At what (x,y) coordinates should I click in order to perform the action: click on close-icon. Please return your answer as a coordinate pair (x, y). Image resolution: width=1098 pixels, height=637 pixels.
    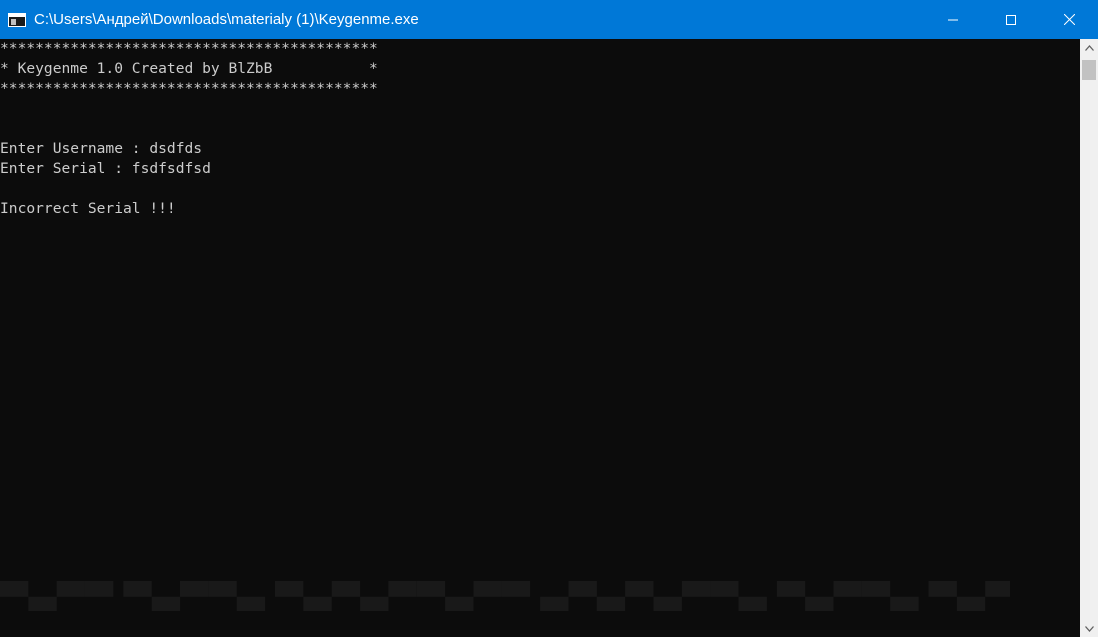
    Looking at the image, I should click on (1069, 19).